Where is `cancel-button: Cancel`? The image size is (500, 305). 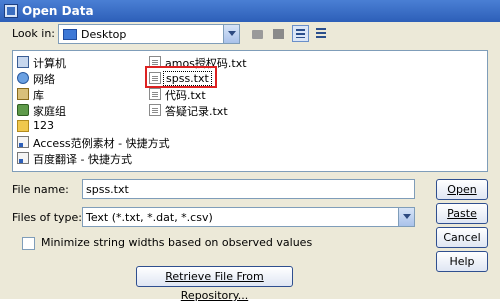 cancel-button: Cancel is located at coordinates (462, 237).